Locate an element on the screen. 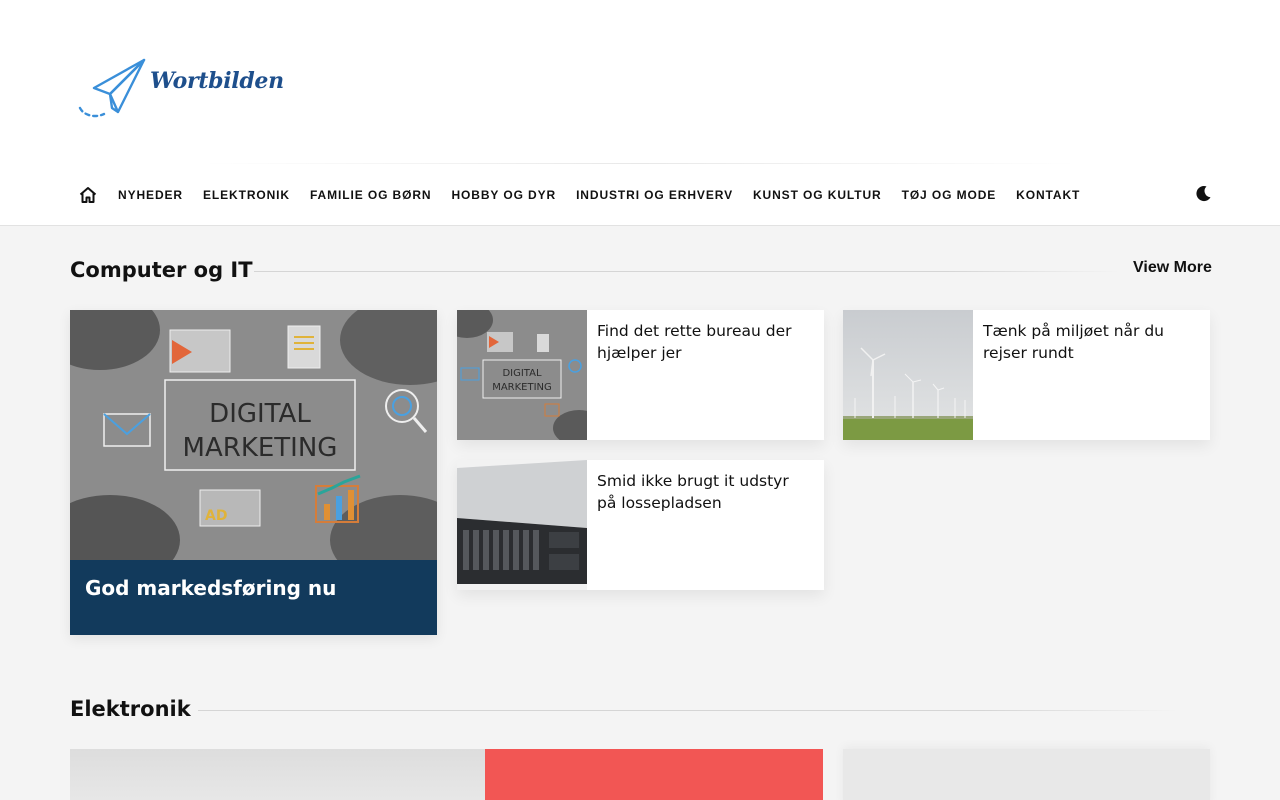  featured-article-image: DIGITAL MARKETING AD is located at coordinates (253, 435).